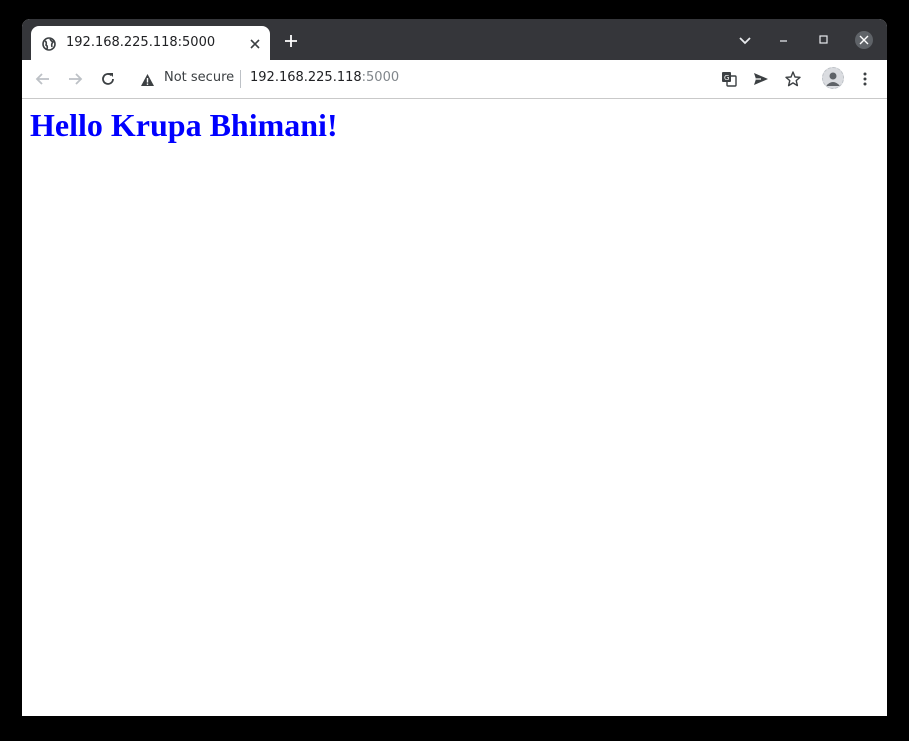 Image resolution: width=909 pixels, height=741 pixels. What do you see at coordinates (108, 79) in the screenshot?
I see `reload-icon` at bounding box center [108, 79].